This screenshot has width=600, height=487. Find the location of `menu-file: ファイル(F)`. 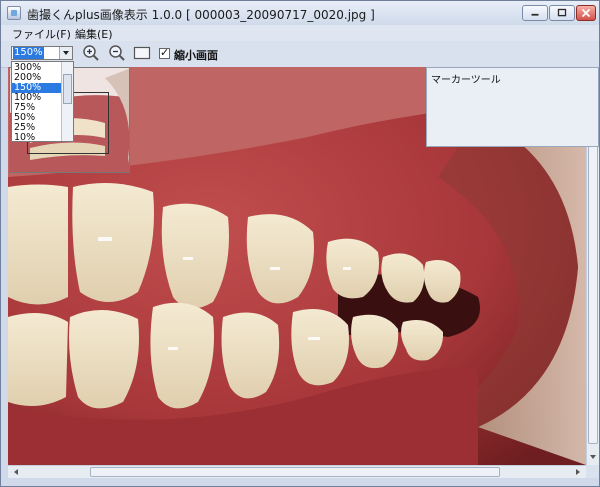

menu-file: ファイル(F) is located at coordinates (41, 34).